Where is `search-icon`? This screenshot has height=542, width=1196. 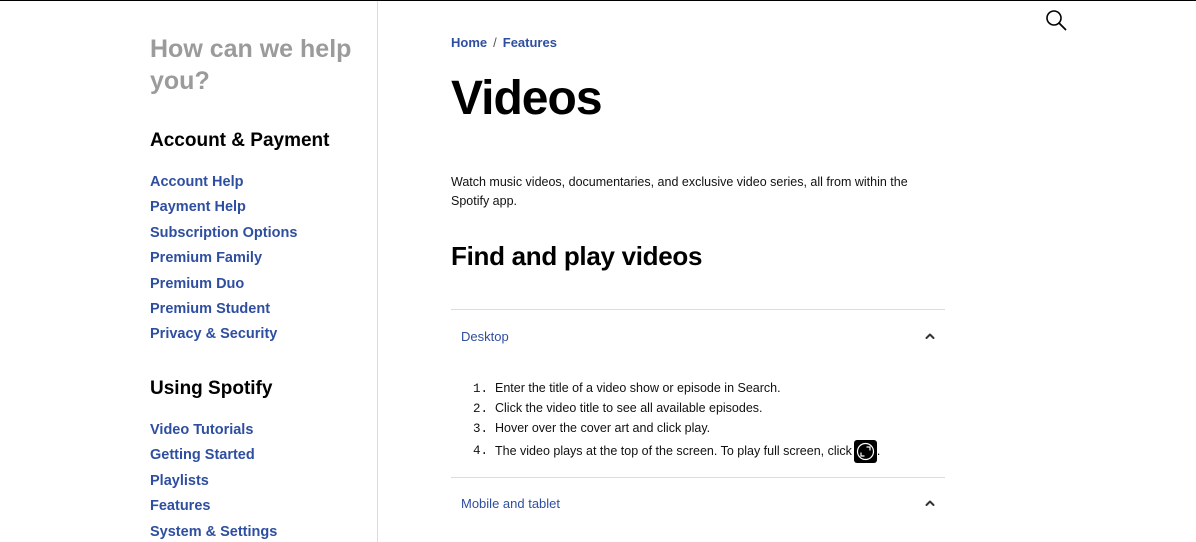
search-icon is located at coordinates (1056, 20).